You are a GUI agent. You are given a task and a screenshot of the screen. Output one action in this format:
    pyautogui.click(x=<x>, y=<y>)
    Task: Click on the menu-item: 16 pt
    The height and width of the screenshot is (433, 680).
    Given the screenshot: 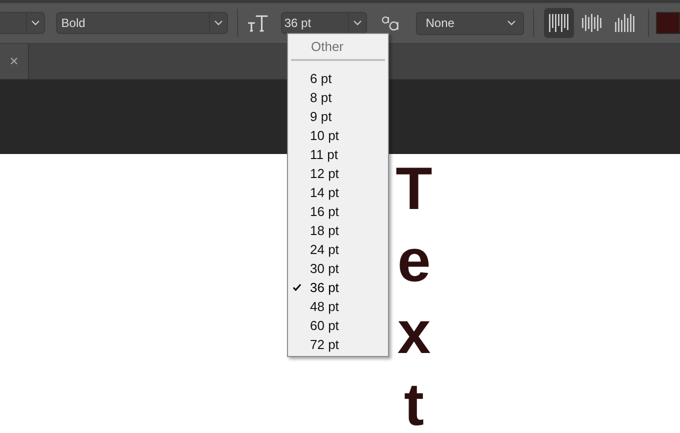 What is the action you would take?
    pyautogui.click(x=338, y=211)
    